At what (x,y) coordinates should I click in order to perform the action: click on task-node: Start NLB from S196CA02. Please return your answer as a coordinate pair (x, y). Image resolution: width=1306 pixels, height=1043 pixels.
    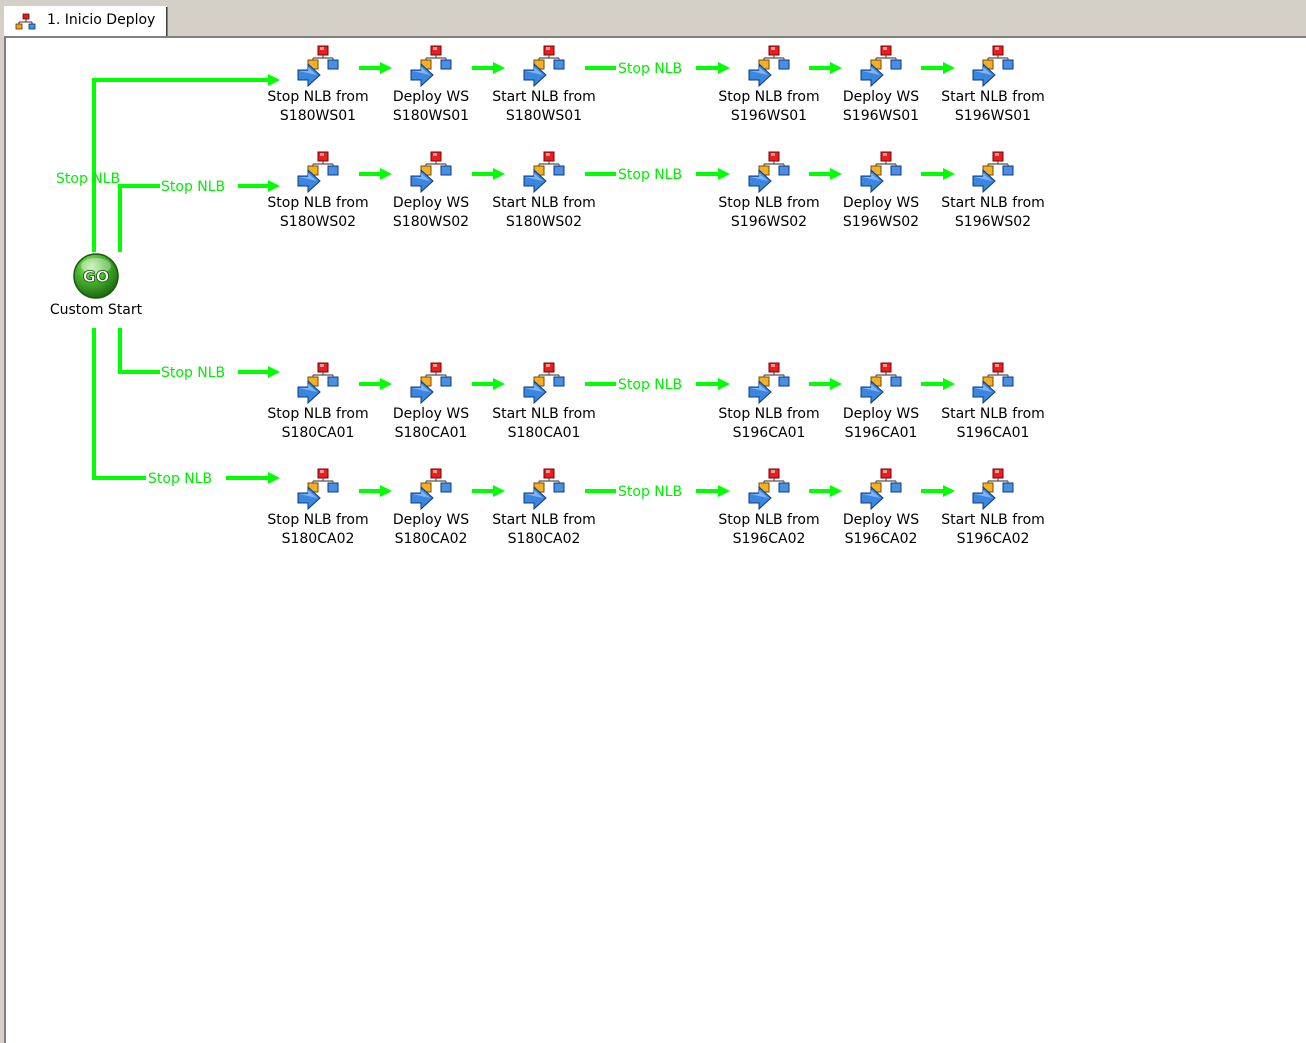
    Looking at the image, I should click on (993, 508).